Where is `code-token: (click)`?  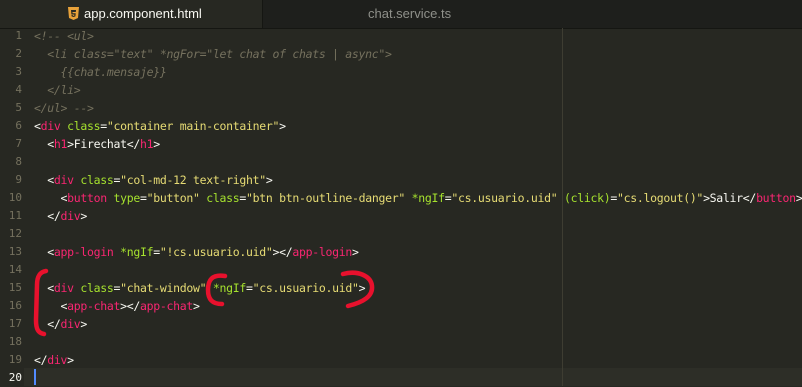
code-token: (click) is located at coordinates (587, 198).